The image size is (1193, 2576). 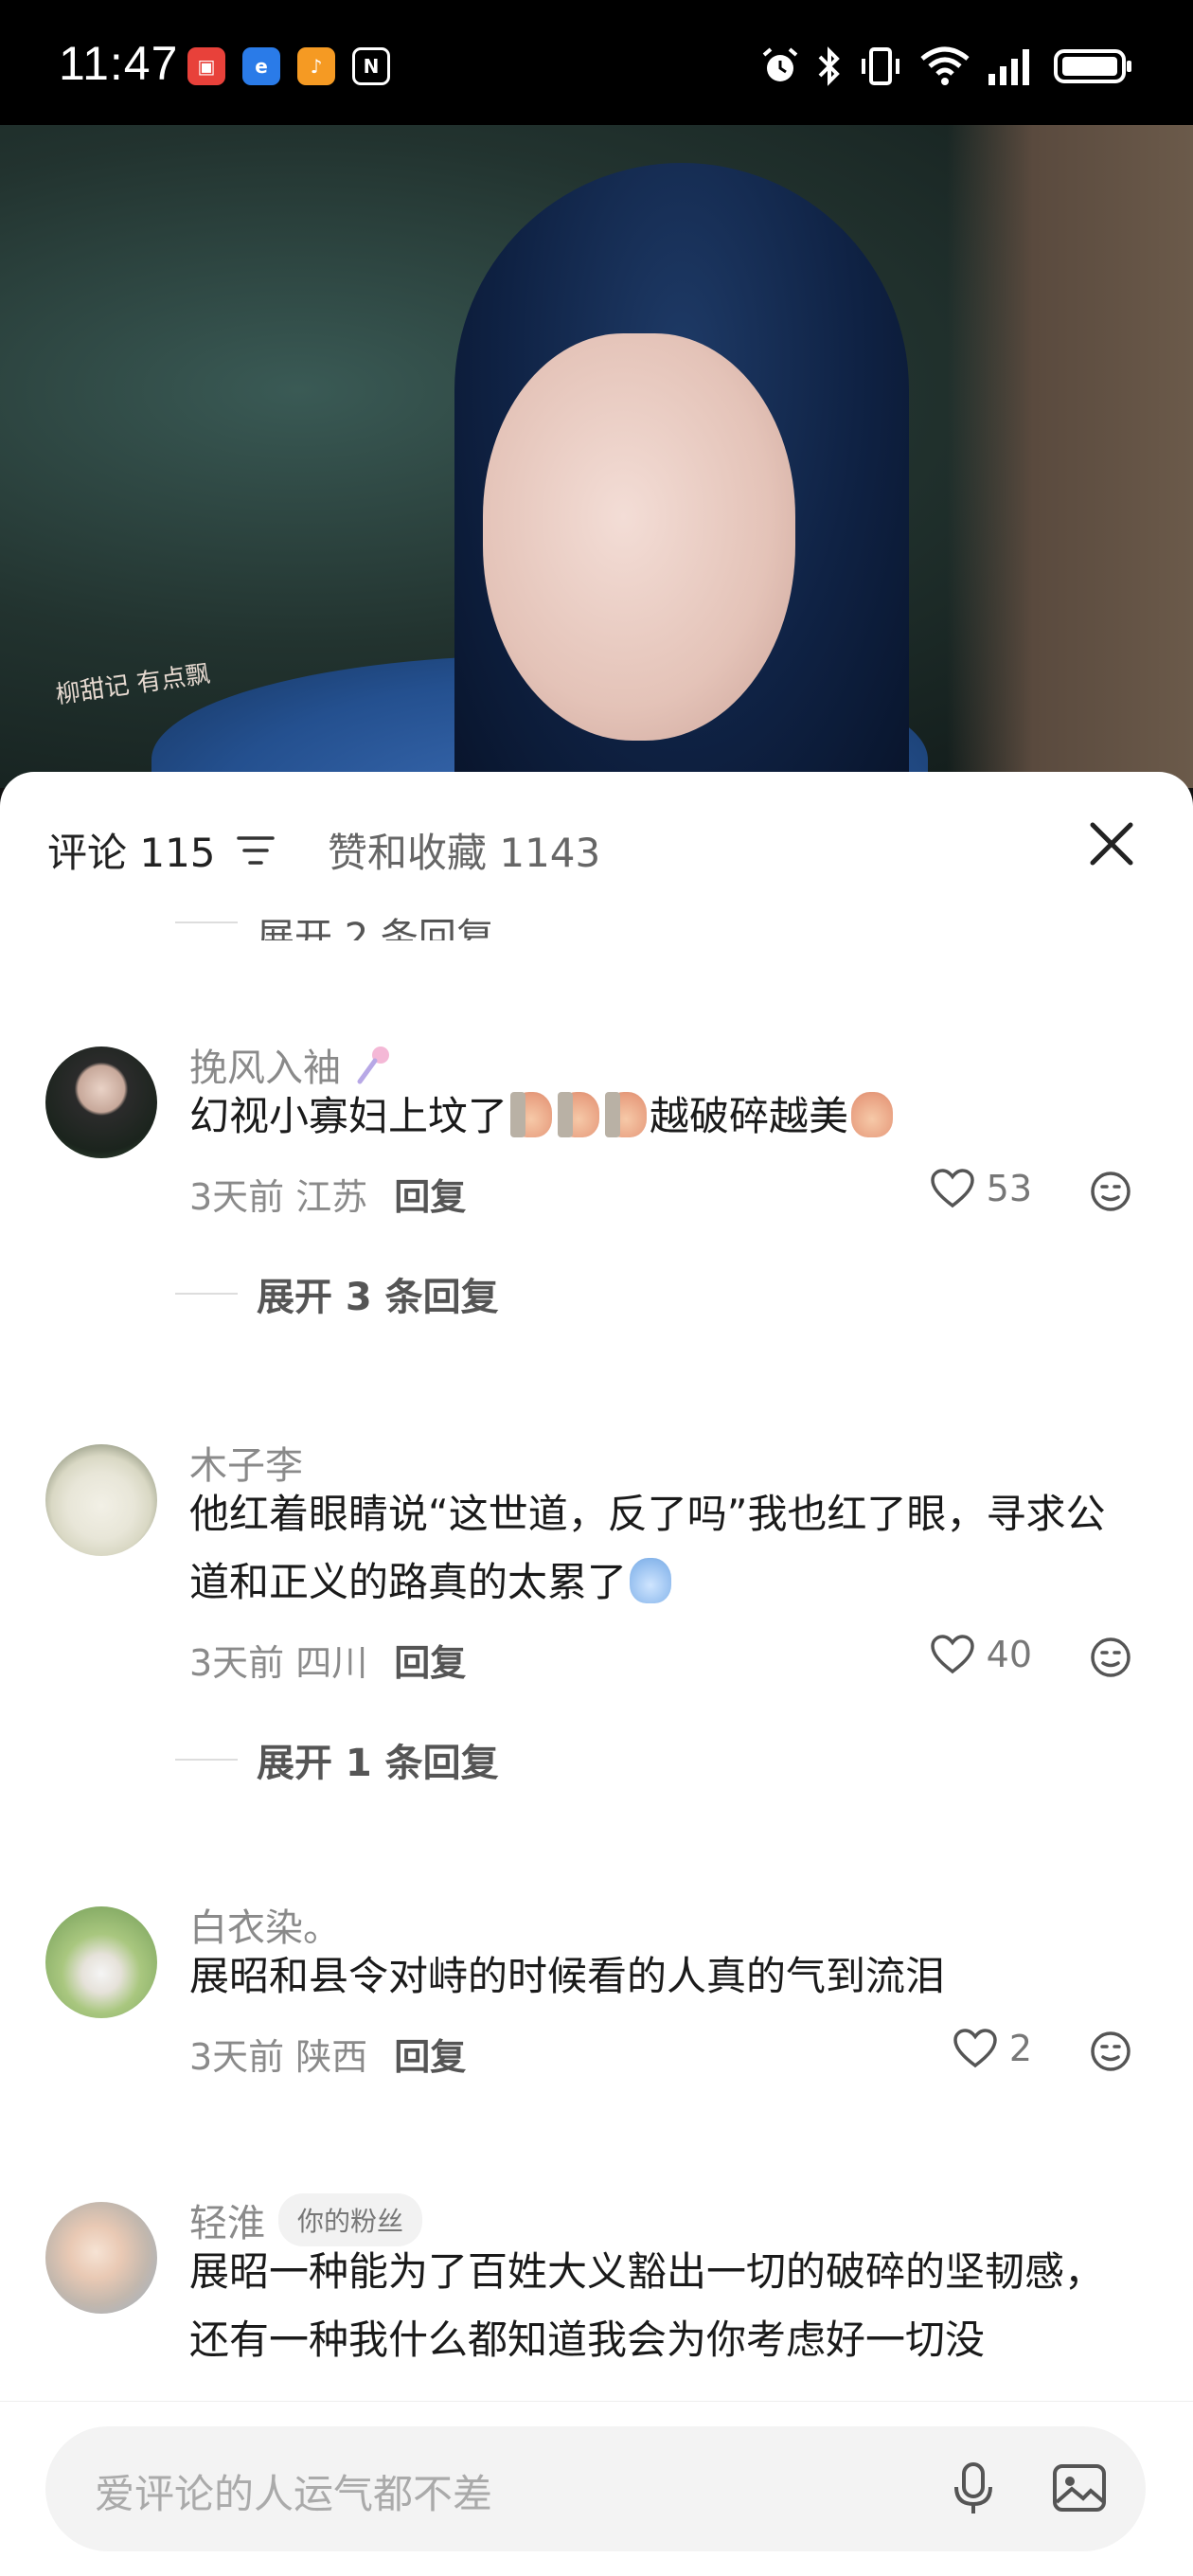 What do you see at coordinates (348, 1116) in the screenshot?
I see `comment-text-part: 幻视小寡妇上坟了` at bounding box center [348, 1116].